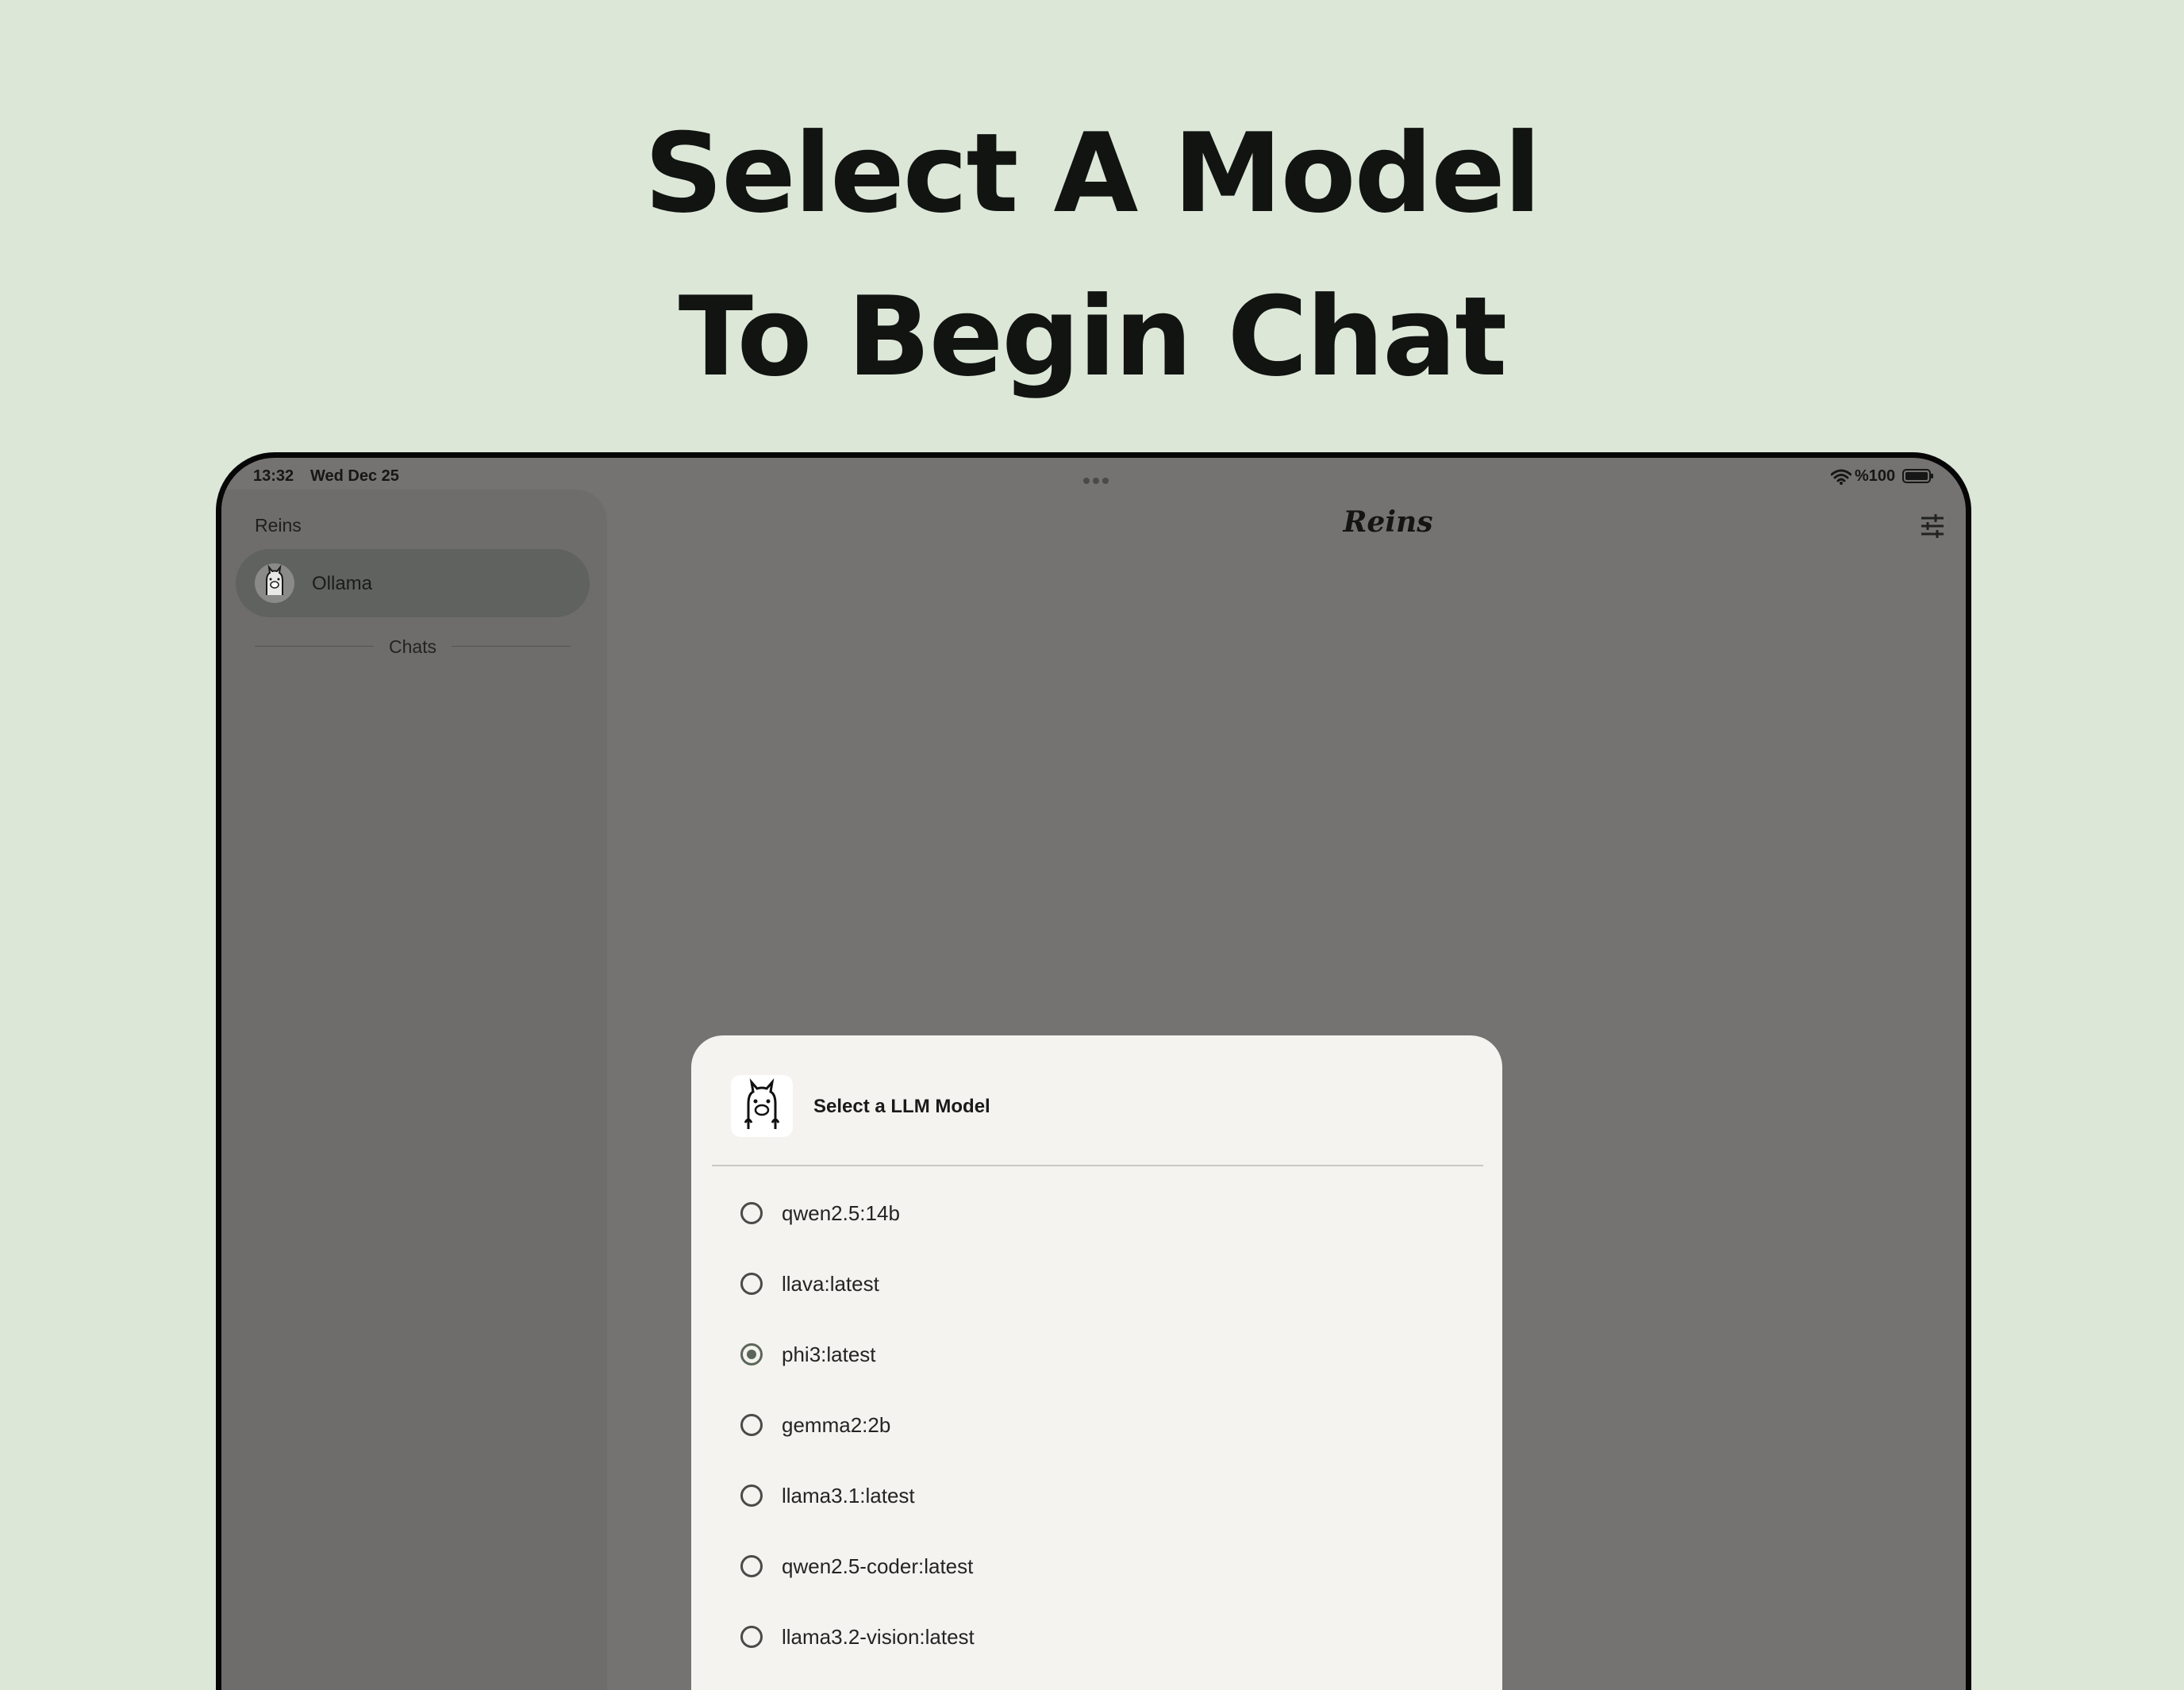 Image resolution: width=2184 pixels, height=1690 pixels. What do you see at coordinates (1932, 526) in the screenshot?
I see `tune-icon` at bounding box center [1932, 526].